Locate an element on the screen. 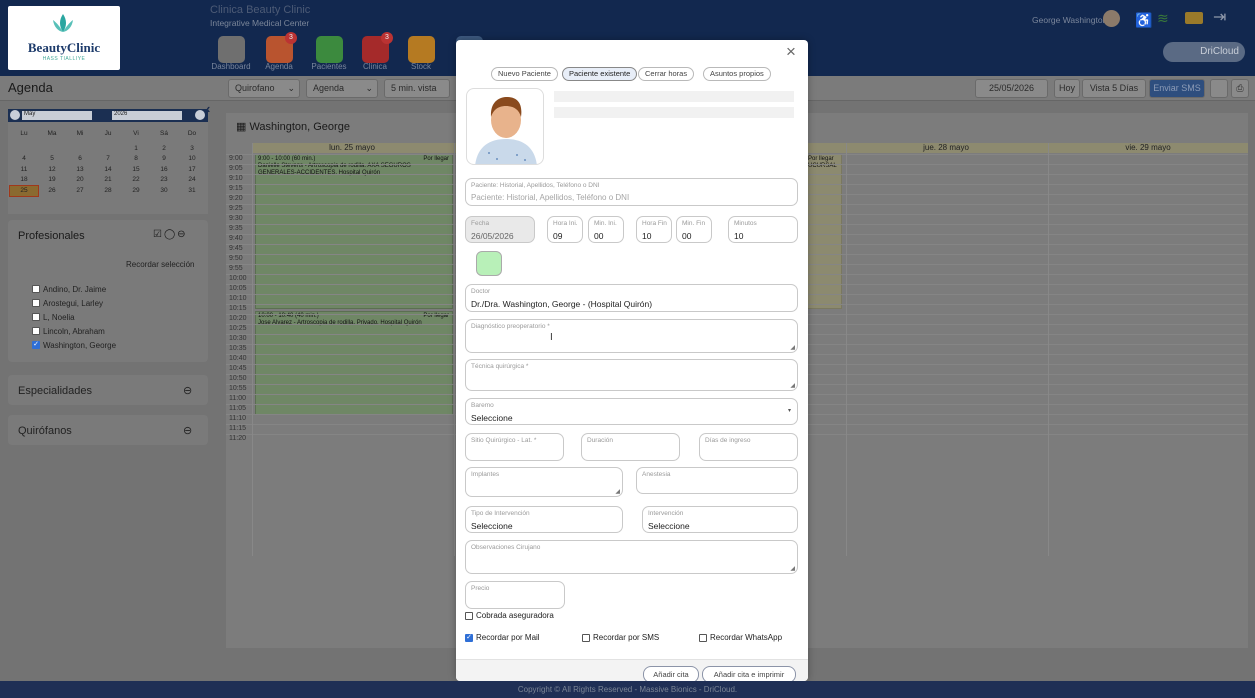 The width and height of the screenshot is (1255, 698). date-input: 25/05/2026 is located at coordinates (1011, 88).